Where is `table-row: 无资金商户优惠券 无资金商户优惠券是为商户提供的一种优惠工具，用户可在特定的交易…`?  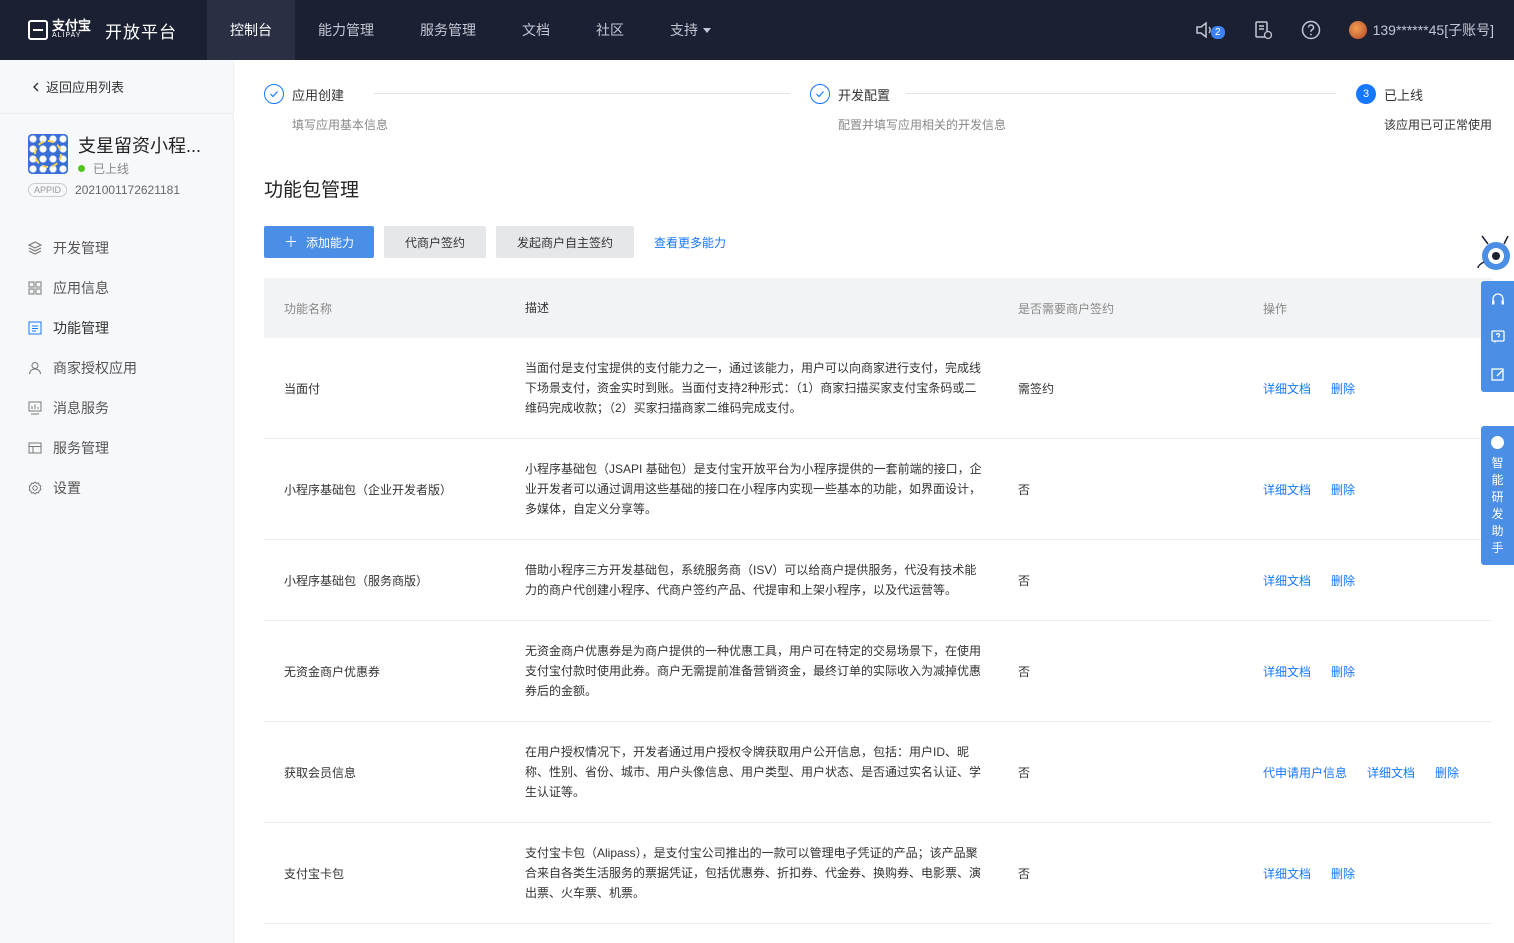
table-row: 无资金商户优惠券 无资金商户优惠券是为商户提供的一种优惠工具，用户可在特定的交易… is located at coordinates (878, 671).